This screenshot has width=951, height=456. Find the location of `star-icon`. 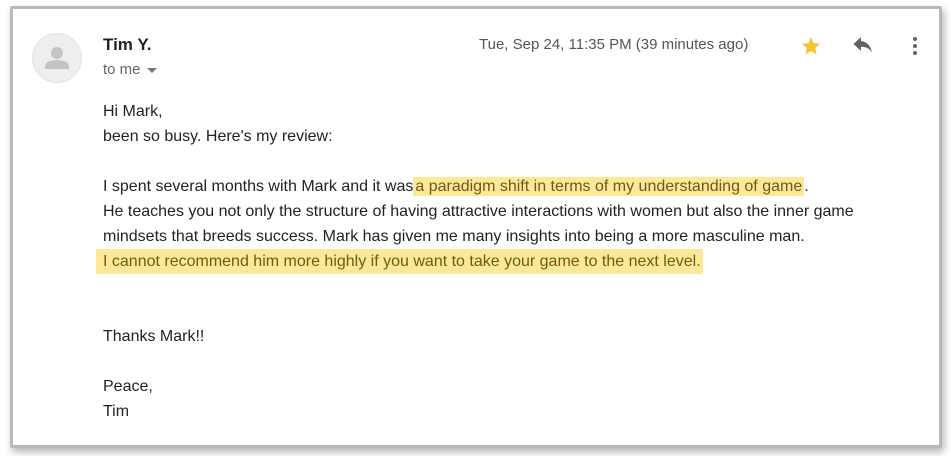

star-icon is located at coordinates (811, 46).